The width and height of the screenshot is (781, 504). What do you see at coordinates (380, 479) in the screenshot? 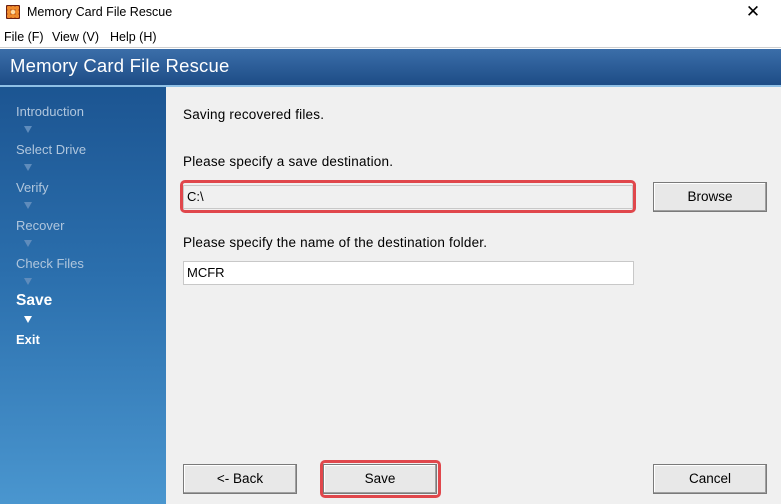
I see `save-button: Save` at bounding box center [380, 479].